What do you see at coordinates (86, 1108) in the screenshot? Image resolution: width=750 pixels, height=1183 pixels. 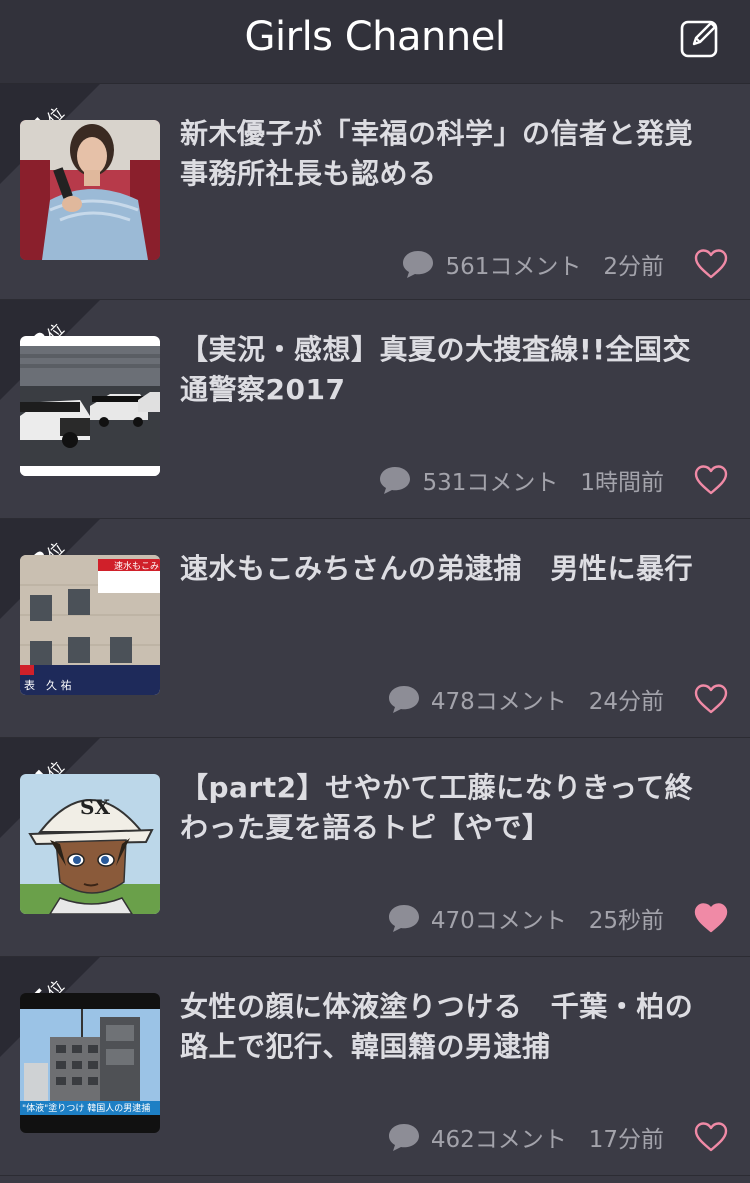 I see `thumb-caption-bottom: "体液"塗りつけ 韓国人の男逮捕` at bounding box center [86, 1108].